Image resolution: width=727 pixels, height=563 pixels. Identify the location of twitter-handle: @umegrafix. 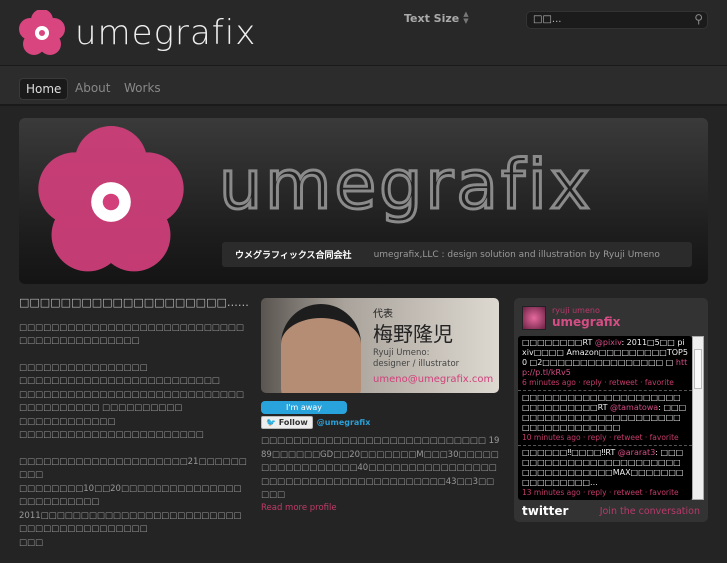
(344, 422).